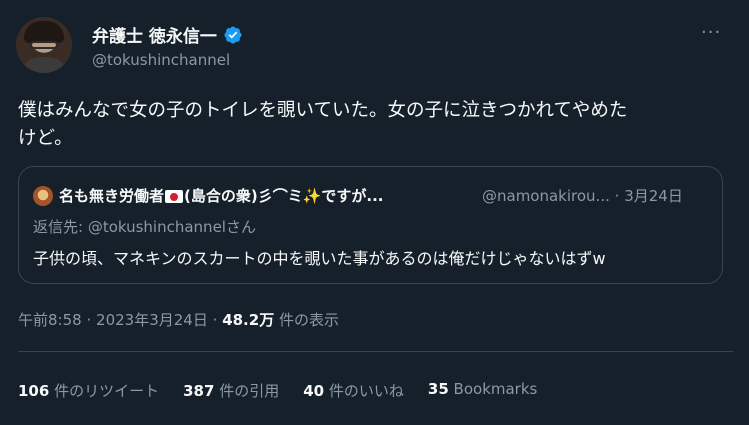 Image resolution: width=749 pixels, height=425 pixels. What do you see at coordinates (375, 125) in the screenshot?
I see `tweet-text: 僕はみんなで女の子のトイレを覗いていた。女の子に泣きつかれてやめた けど。` at bounding box center [375, 125].